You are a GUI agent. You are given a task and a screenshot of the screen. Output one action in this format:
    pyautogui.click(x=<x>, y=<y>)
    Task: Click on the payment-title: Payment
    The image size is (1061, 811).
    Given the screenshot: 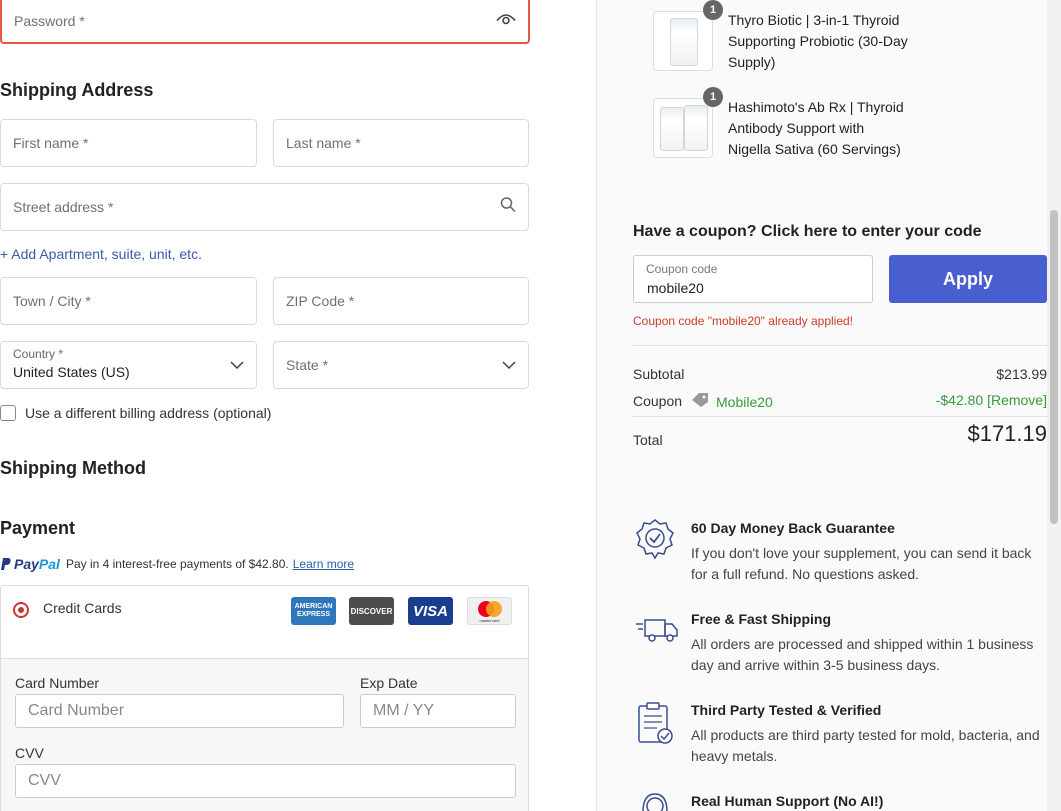 What is the action you would take?
    pyautogui.click(x=38, y=528)
    